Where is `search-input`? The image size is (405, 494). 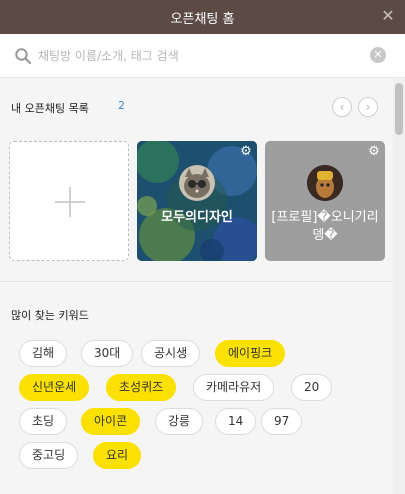
search-input is located at coordinates (200, 56).